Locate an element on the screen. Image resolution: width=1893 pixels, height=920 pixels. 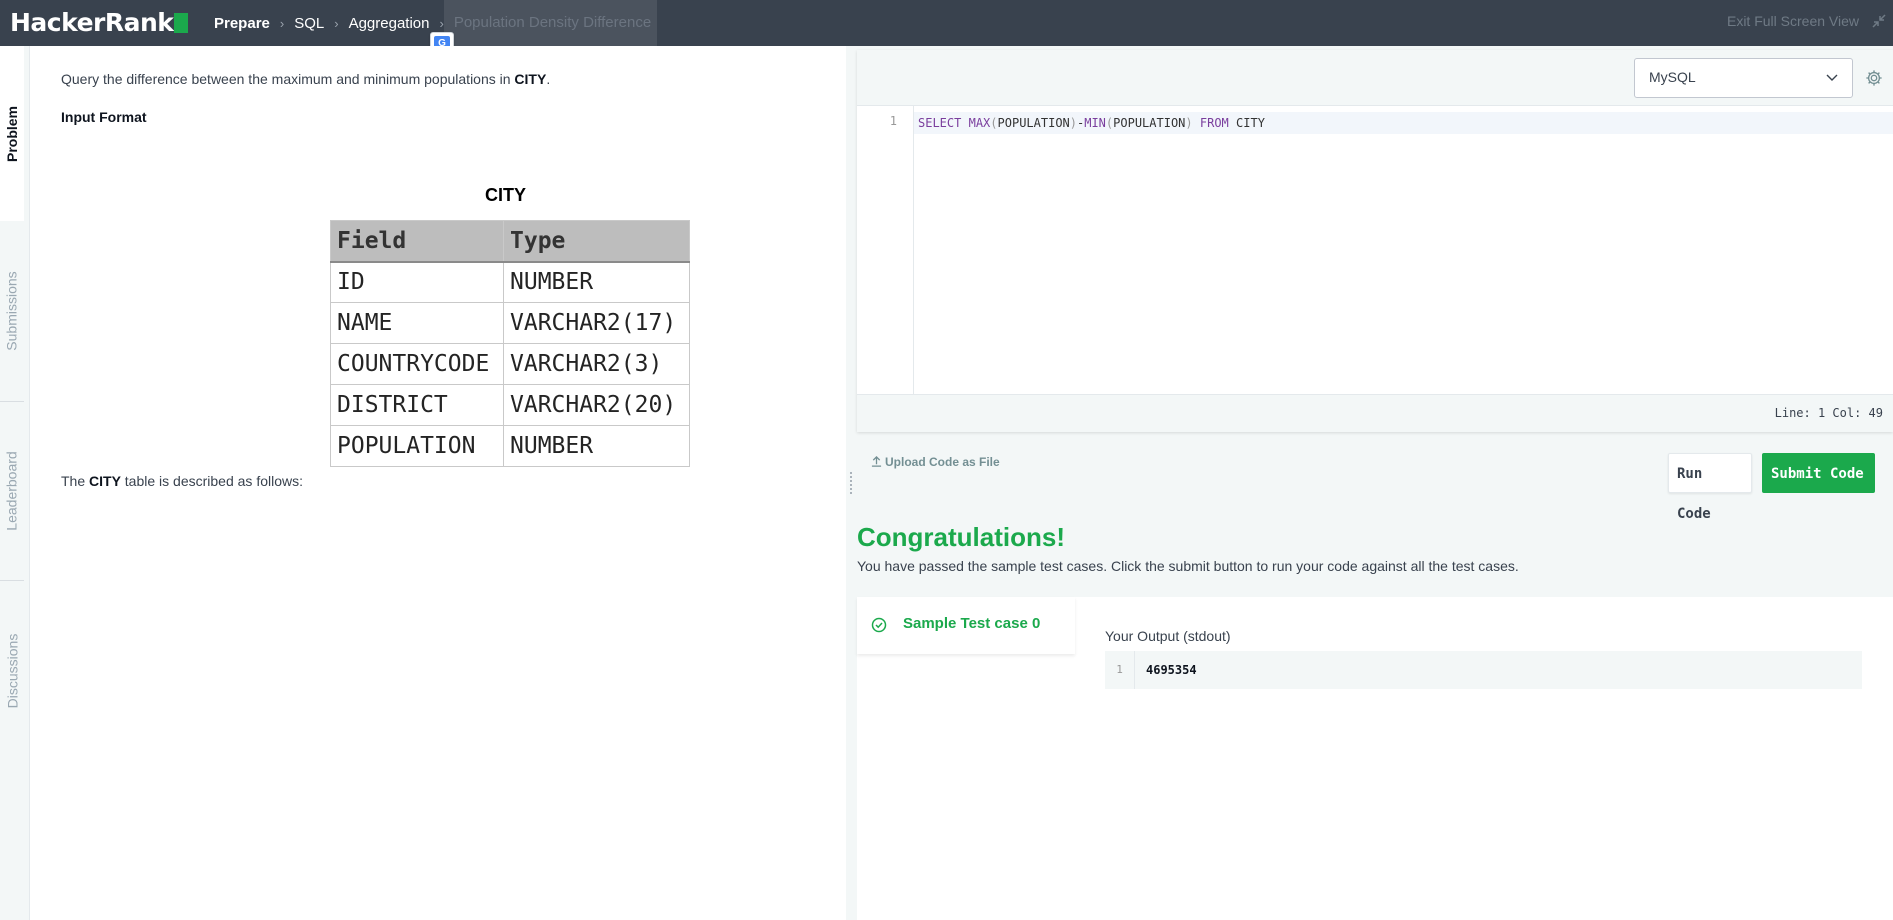
table-row: POPULATION NUMBER is located at coordinates (510, 446).